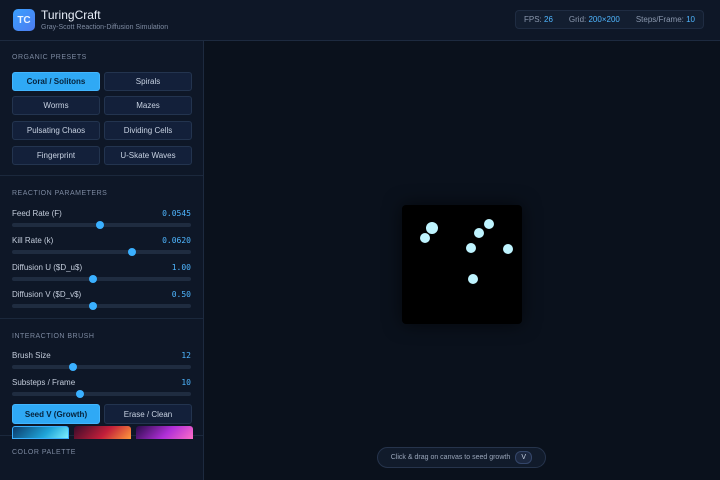  I want to click on brush-size-slider-thumb, so click(72, 367).